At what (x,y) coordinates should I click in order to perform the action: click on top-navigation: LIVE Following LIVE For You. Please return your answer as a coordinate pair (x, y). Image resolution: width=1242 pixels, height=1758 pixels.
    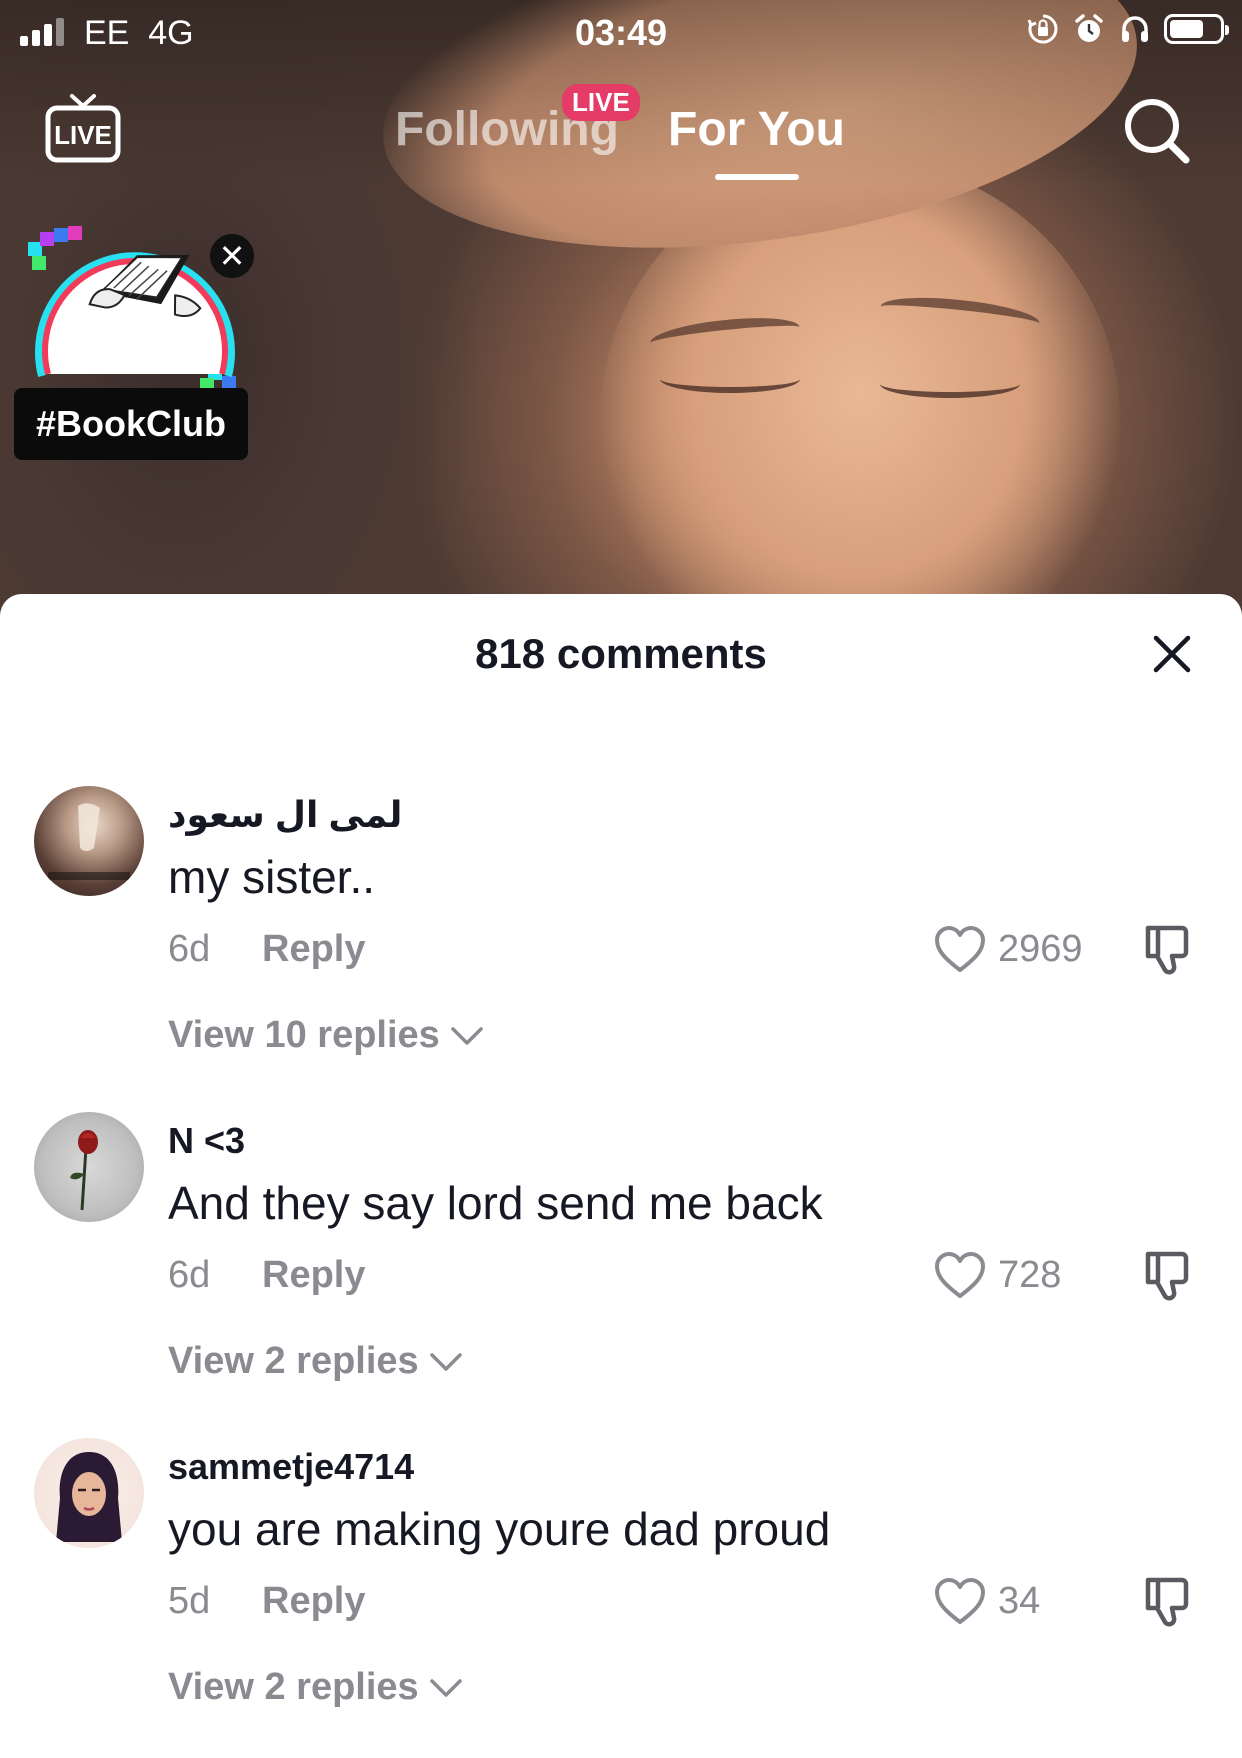
    Looking at the image, I should click on (621, 135).